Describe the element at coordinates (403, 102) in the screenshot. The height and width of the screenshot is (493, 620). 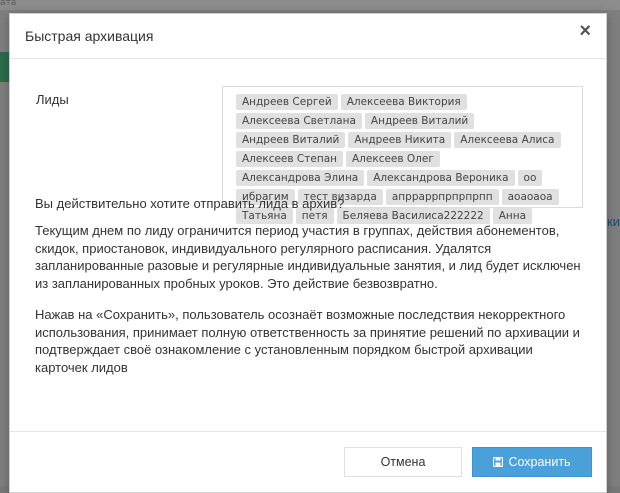
I see `lead-tag: Алексеева Виктория` at that location.